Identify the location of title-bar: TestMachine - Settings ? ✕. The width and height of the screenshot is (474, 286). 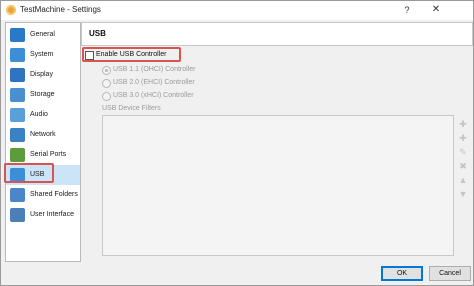
(237, 10).